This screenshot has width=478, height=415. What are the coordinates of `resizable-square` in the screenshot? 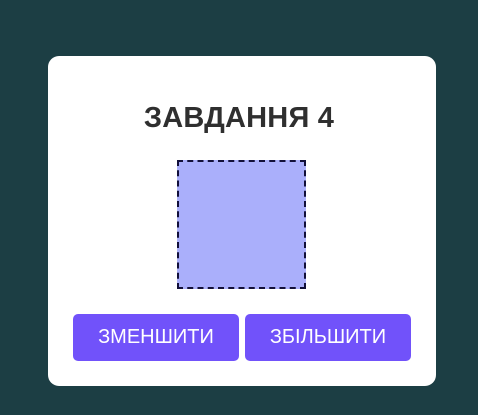 It's located at (241, 224).